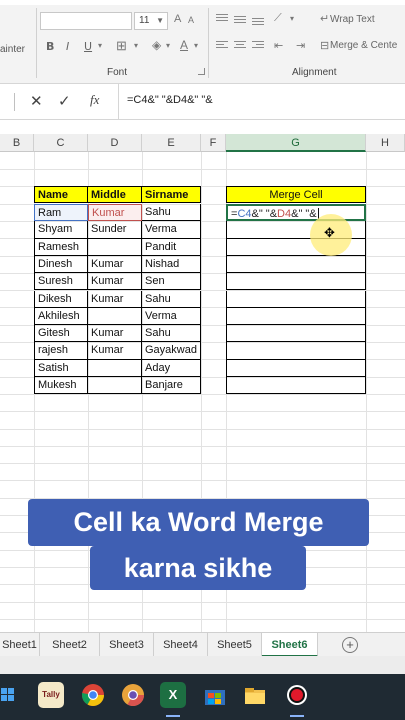 The width and height of the screenshot is (405, 720). I want to click on chrome-canary-icon, so click(133, 695).